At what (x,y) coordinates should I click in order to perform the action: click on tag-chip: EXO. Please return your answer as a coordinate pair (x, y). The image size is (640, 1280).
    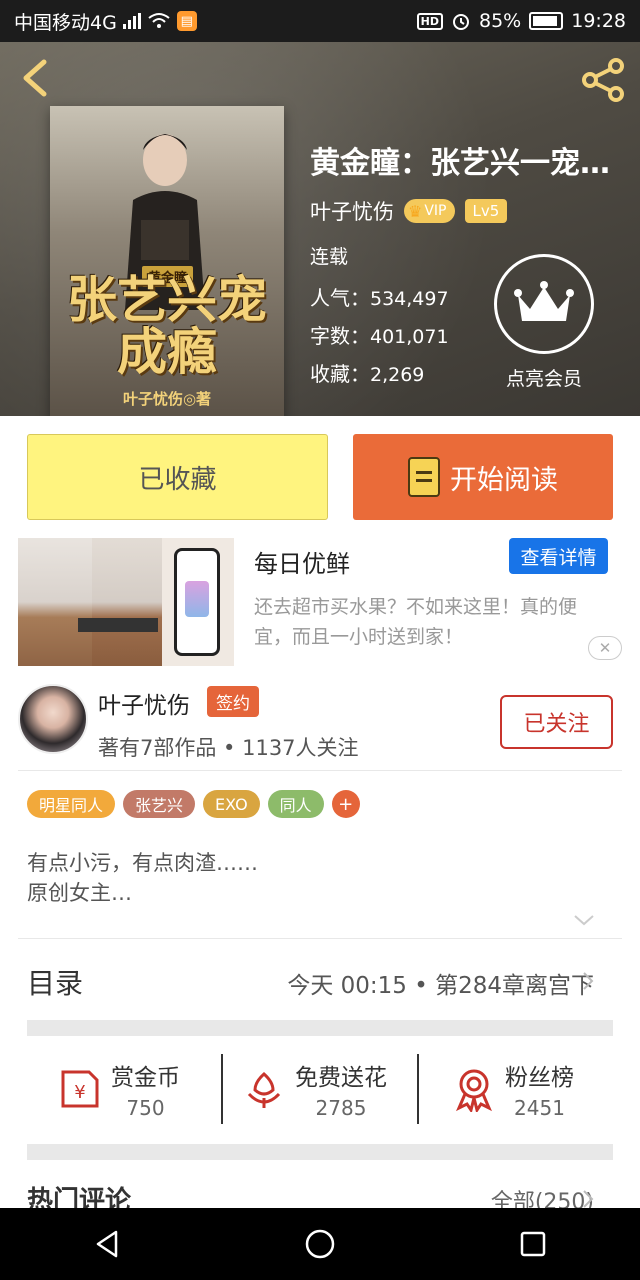
    Looking at the image, I should click on (231, 804).